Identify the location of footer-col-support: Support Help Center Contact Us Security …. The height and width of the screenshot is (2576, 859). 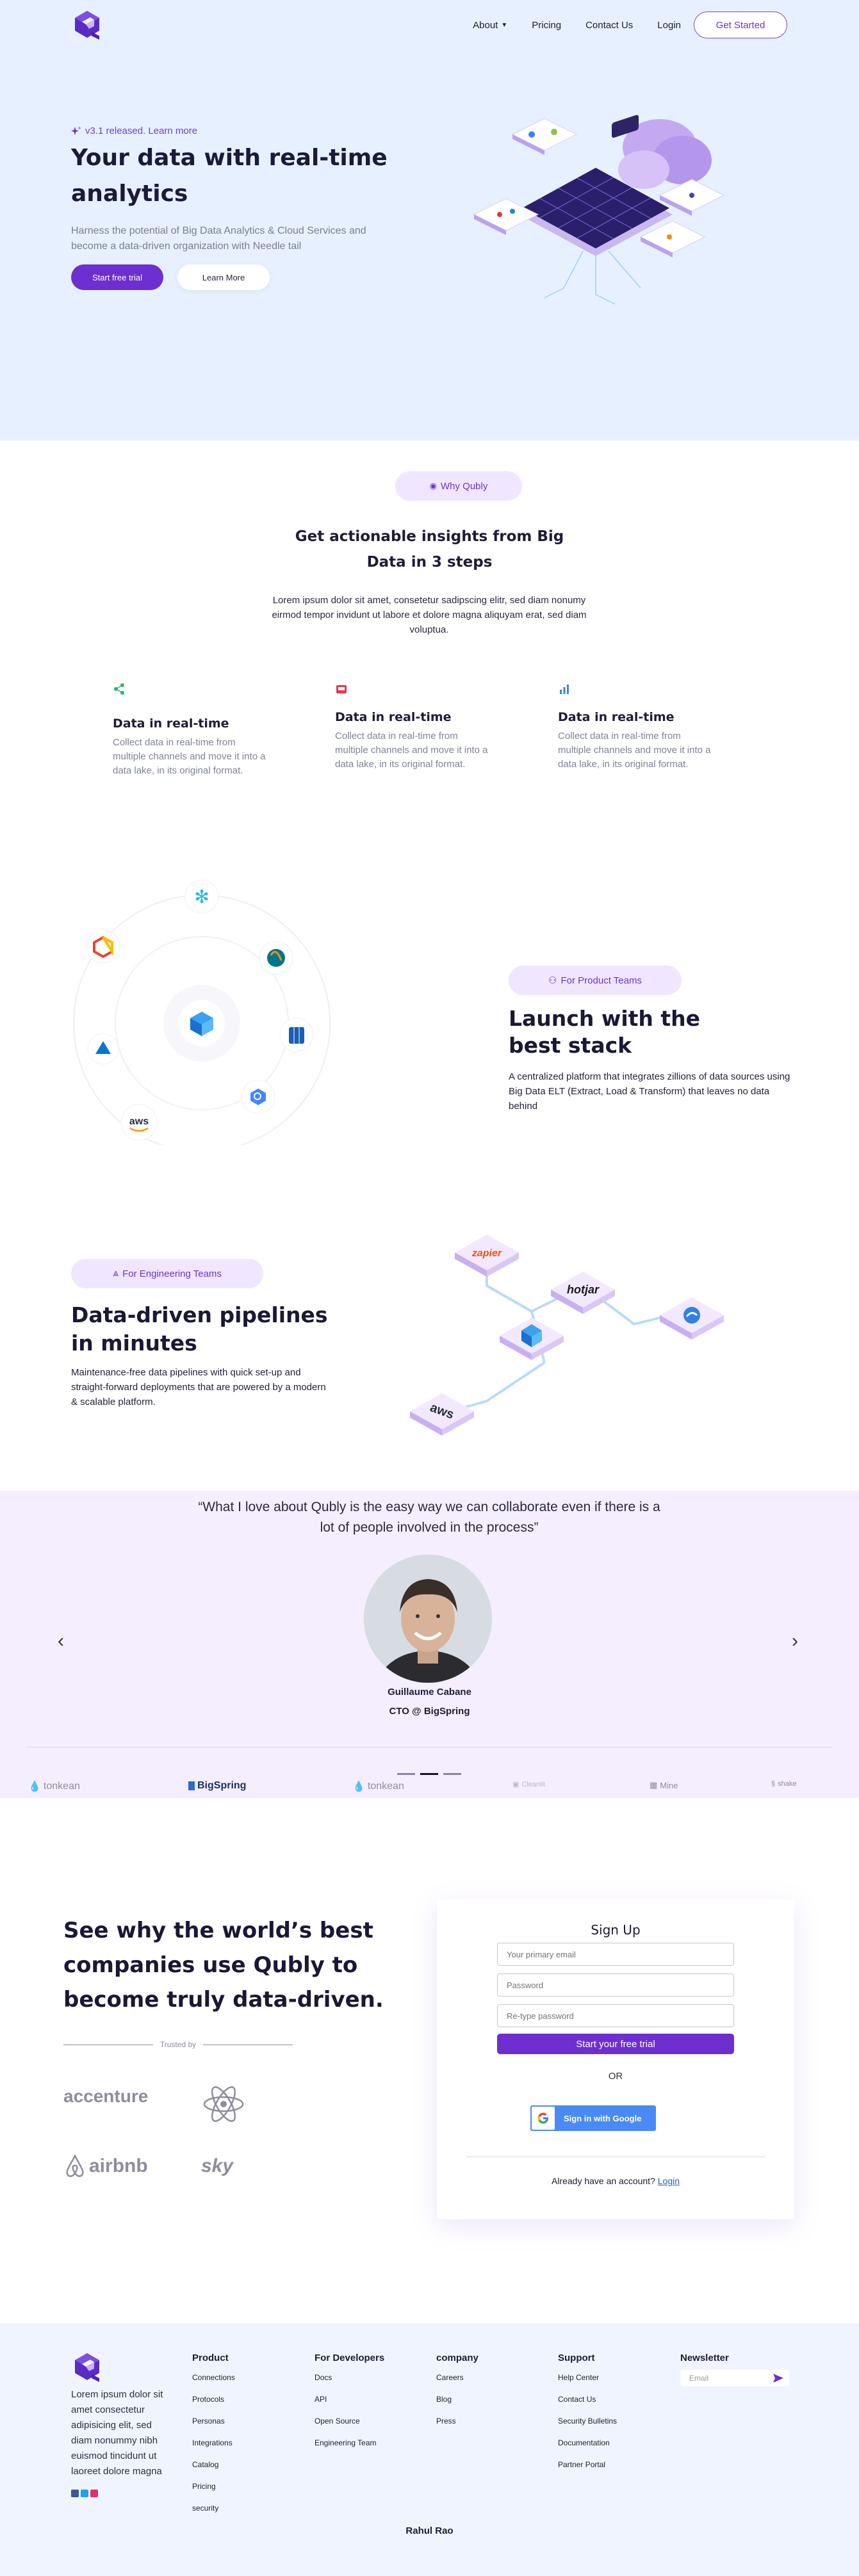
(587, 2416).